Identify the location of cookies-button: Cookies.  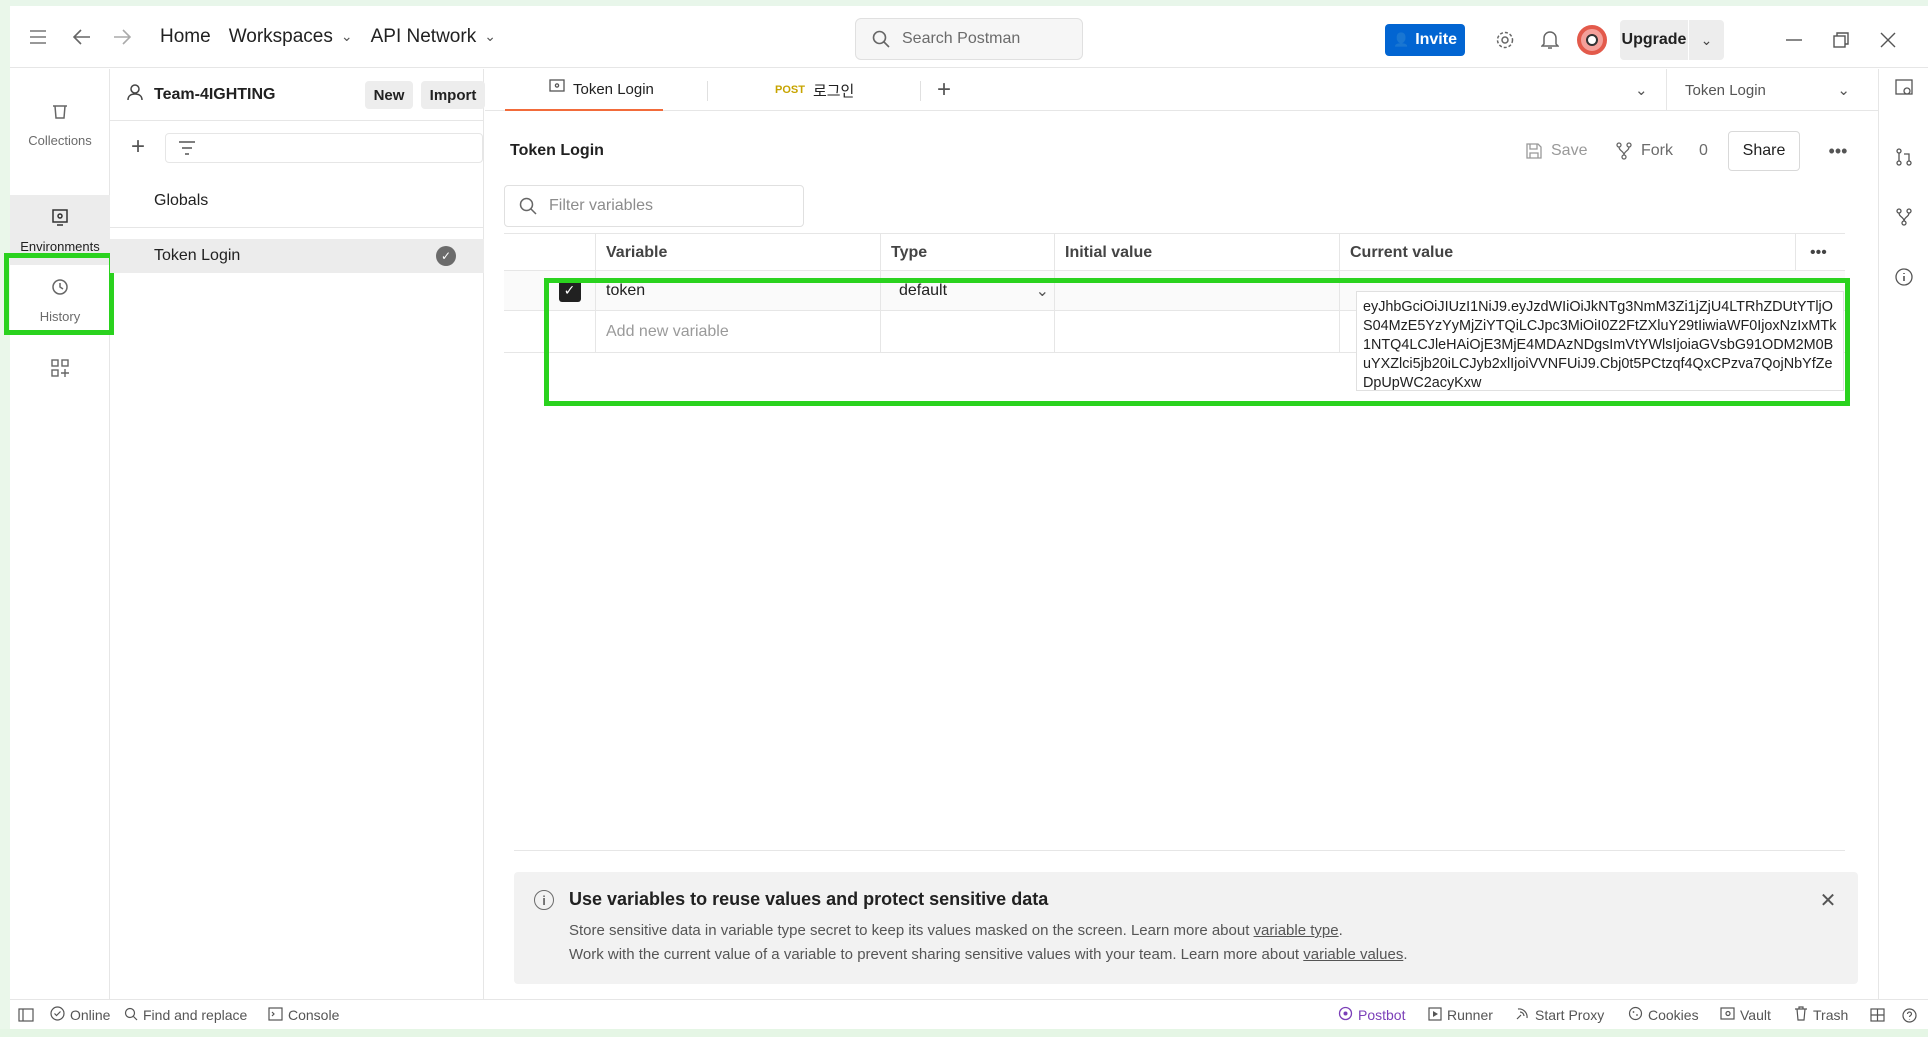
(1663, 1015).